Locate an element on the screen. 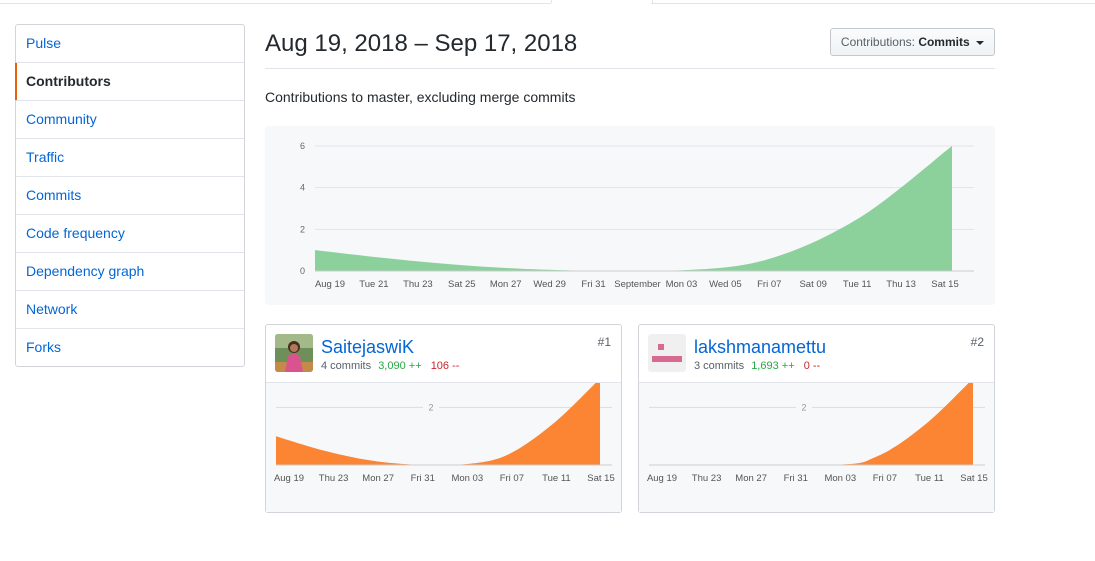 This screenshot has width=1095, height=561. contributions-type-dropdown: Contributions: Commits is located at coordinates (912, 42).